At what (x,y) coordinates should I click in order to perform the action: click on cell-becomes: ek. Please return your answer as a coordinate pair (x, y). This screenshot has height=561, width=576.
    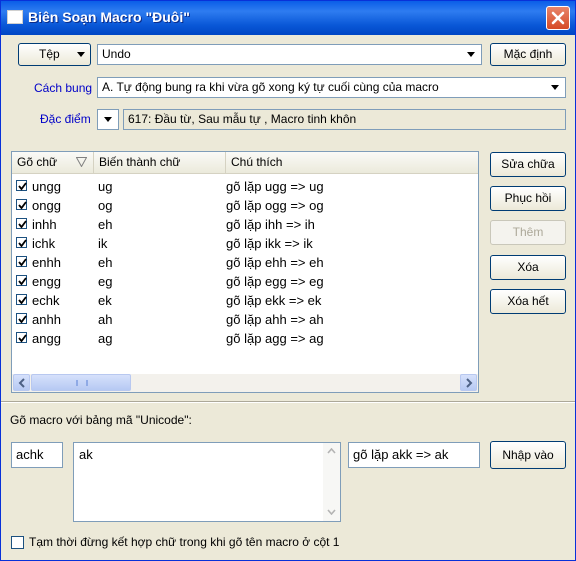
    Looking at the image, I should click on (105, 300).